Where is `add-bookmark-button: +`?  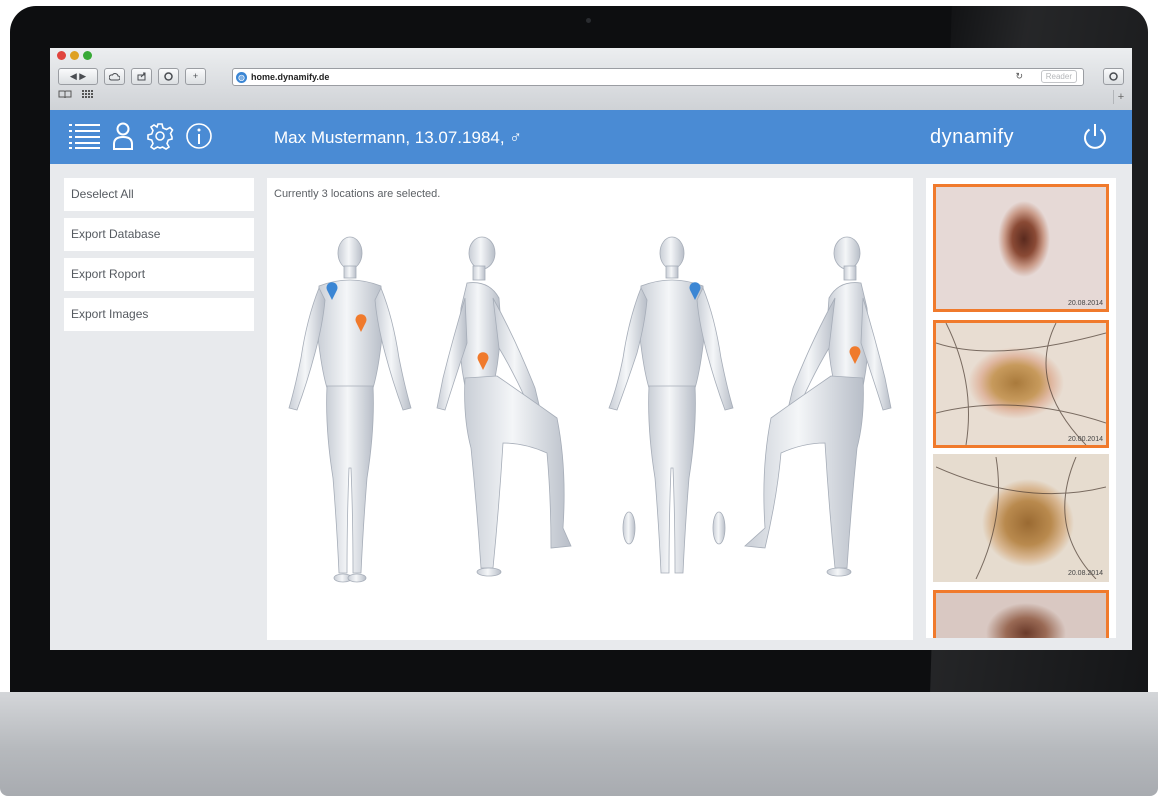
add-bookmark-button: + is located at coordinates (195, 76).